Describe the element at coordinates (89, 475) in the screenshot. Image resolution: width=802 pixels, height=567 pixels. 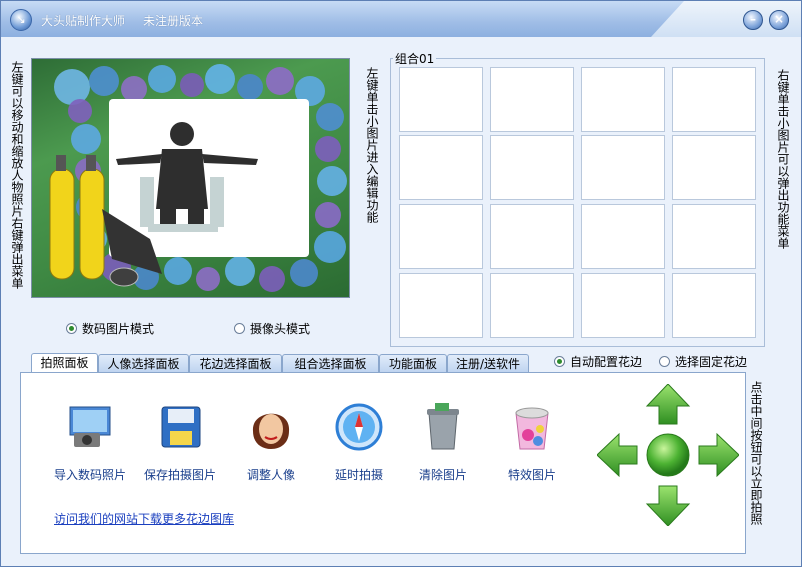
I see `import-photo-label: 导入数码照片` at that location.